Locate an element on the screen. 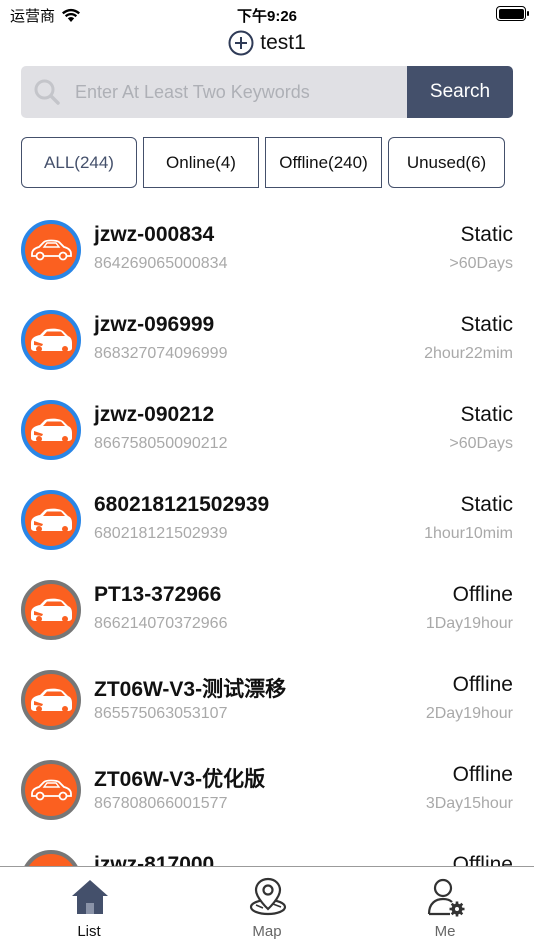 The image size is (534, 950). device-imei: 680218121502939 is located at coordinates (161, 533).